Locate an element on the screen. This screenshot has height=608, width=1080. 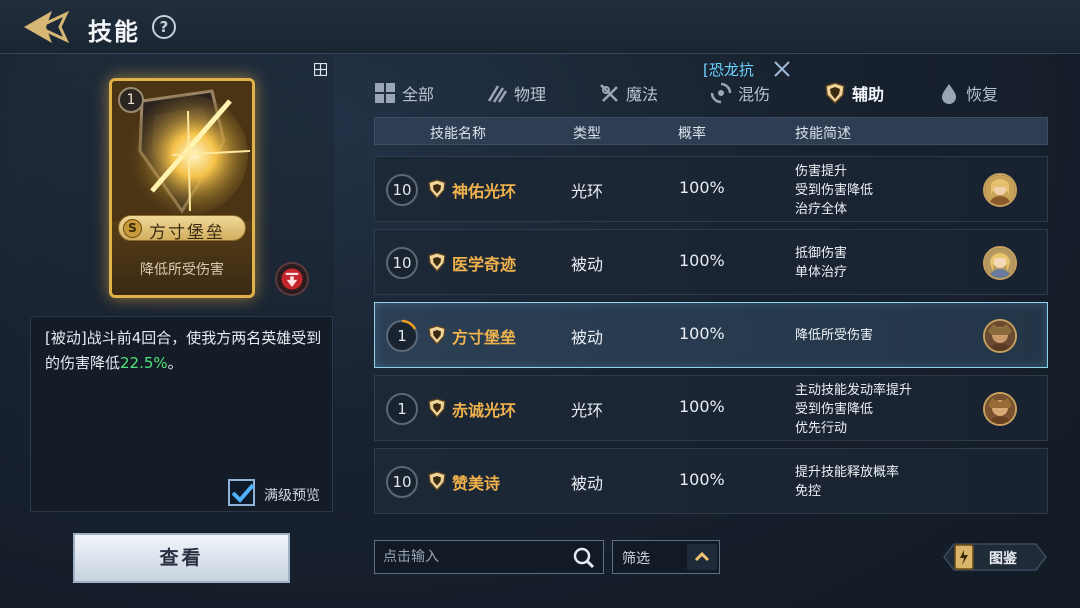
table-row: 1 赤诚光环 光环 100% 主动技能发动率提升 受到伤害降低 优先行动 is located at coordinates (711, 408).